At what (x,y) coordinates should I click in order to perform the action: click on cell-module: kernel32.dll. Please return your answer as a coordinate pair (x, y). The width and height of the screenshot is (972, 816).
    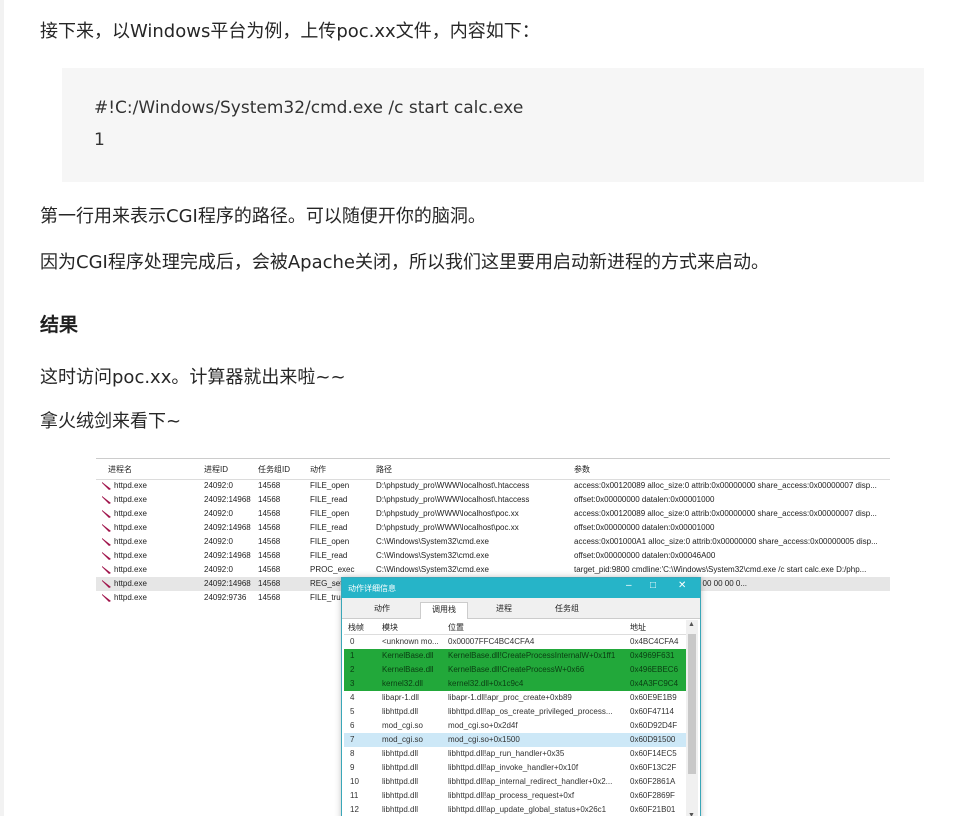
    Looking at the image, I should click on (402, 683).